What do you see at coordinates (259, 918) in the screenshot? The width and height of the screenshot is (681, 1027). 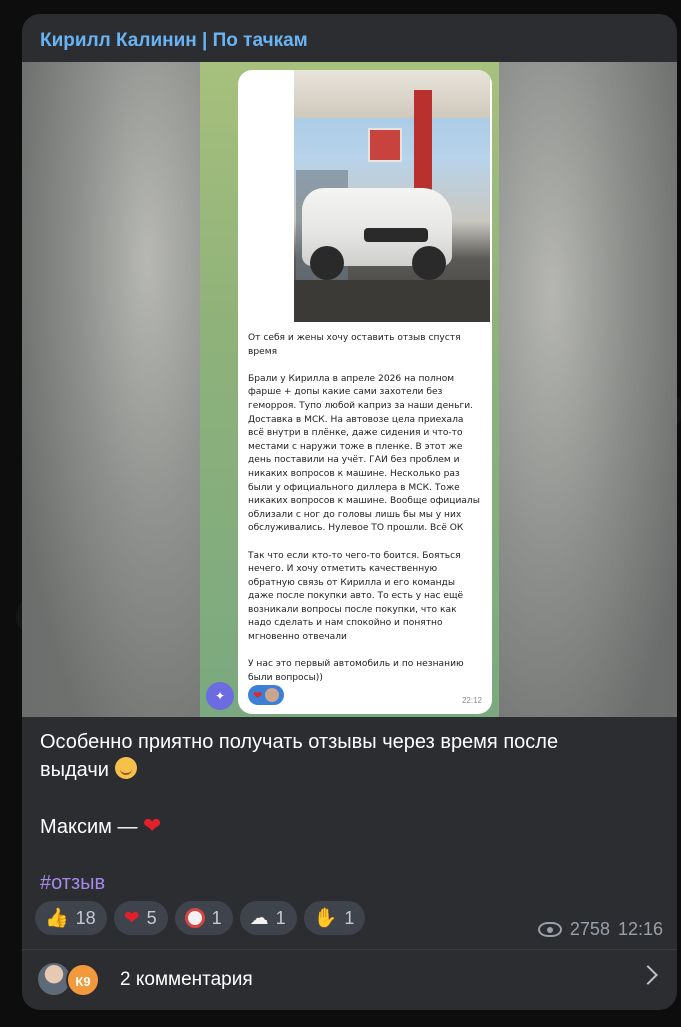 I see `ghost-icon: ☁` at bounding box center [259, 918].